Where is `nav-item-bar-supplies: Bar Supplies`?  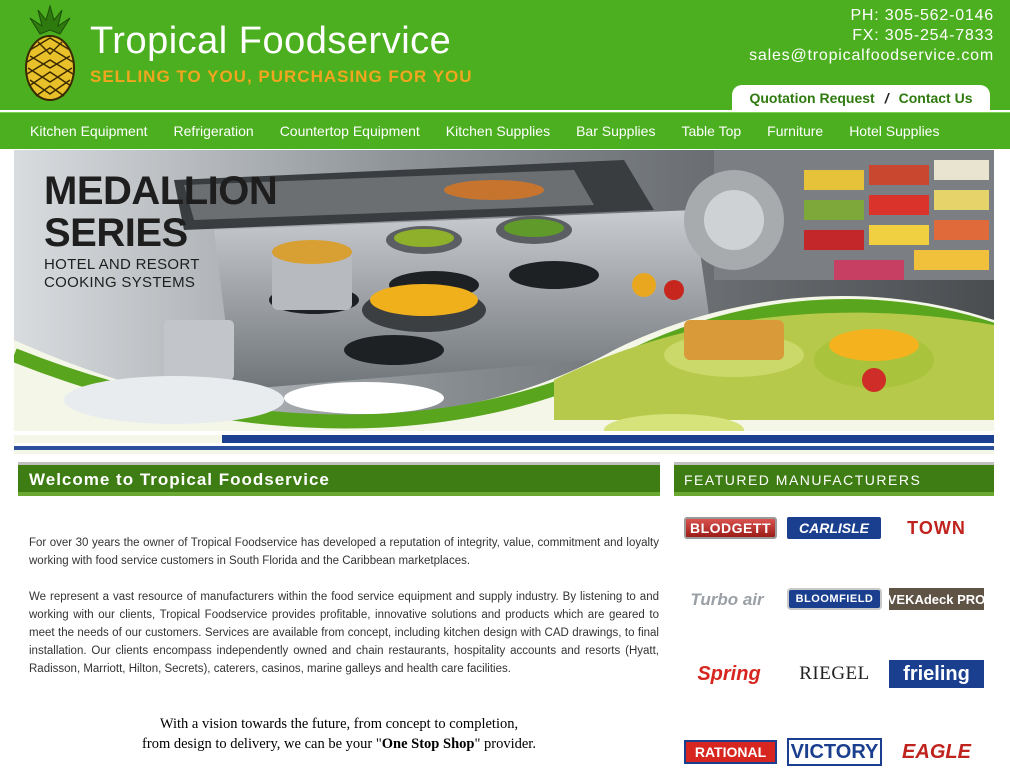
nav-item-bar-supplies: Bar Supplies is located at coordinates (615, 131).